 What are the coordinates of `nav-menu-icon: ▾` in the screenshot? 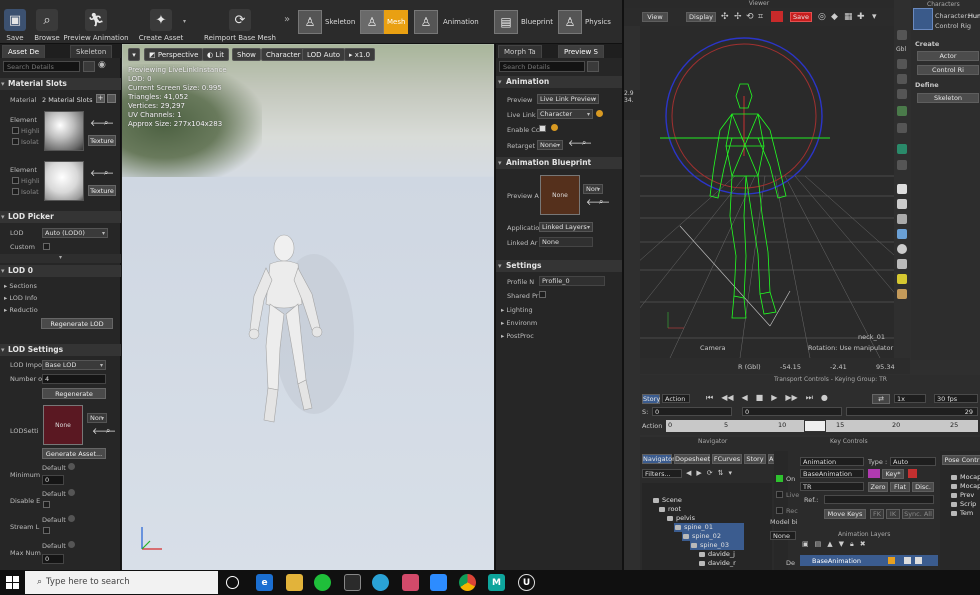 It's located at (731, 474).